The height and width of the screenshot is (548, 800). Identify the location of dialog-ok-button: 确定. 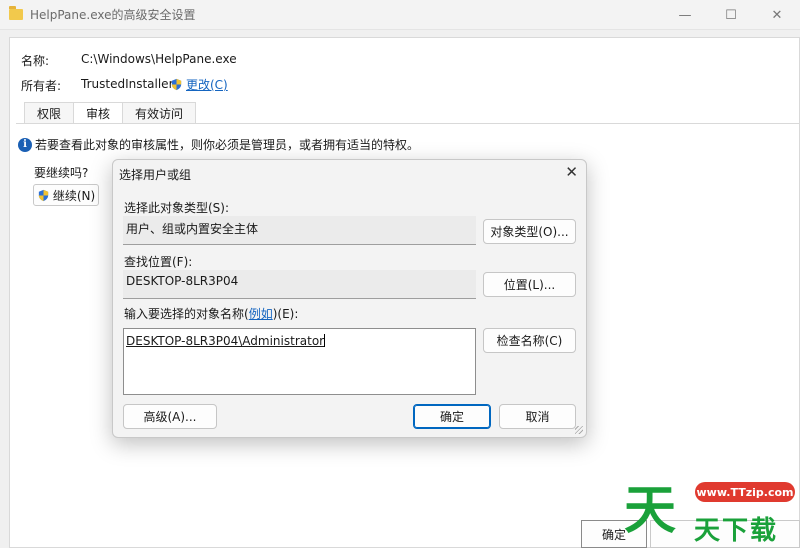
(452, 416).